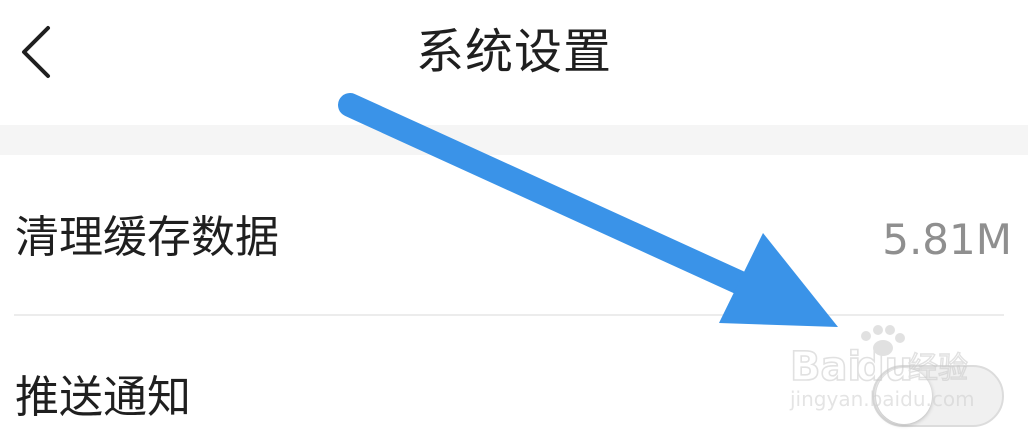  What do you see at coordinates (147, 237) in the screenshot?
I see `clear-cache-label: 清理缓存数据` at bounding box center [147, 237].